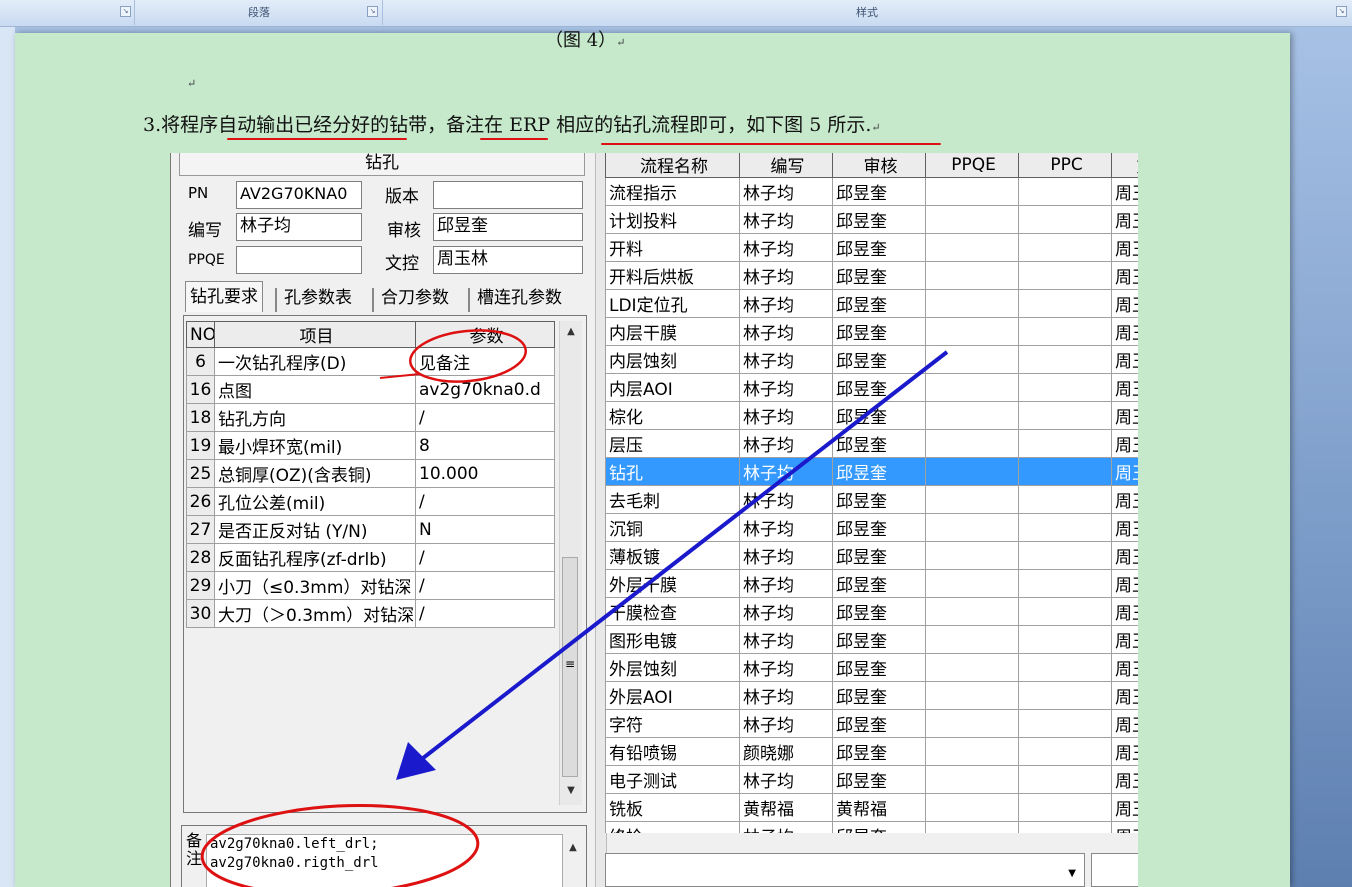 The image size is (1352, 887). Describe the element at coordinates (871, 527) in the screenshot. I see `table-row: 沉铜林子均邱昱奎 周玉` at that location.